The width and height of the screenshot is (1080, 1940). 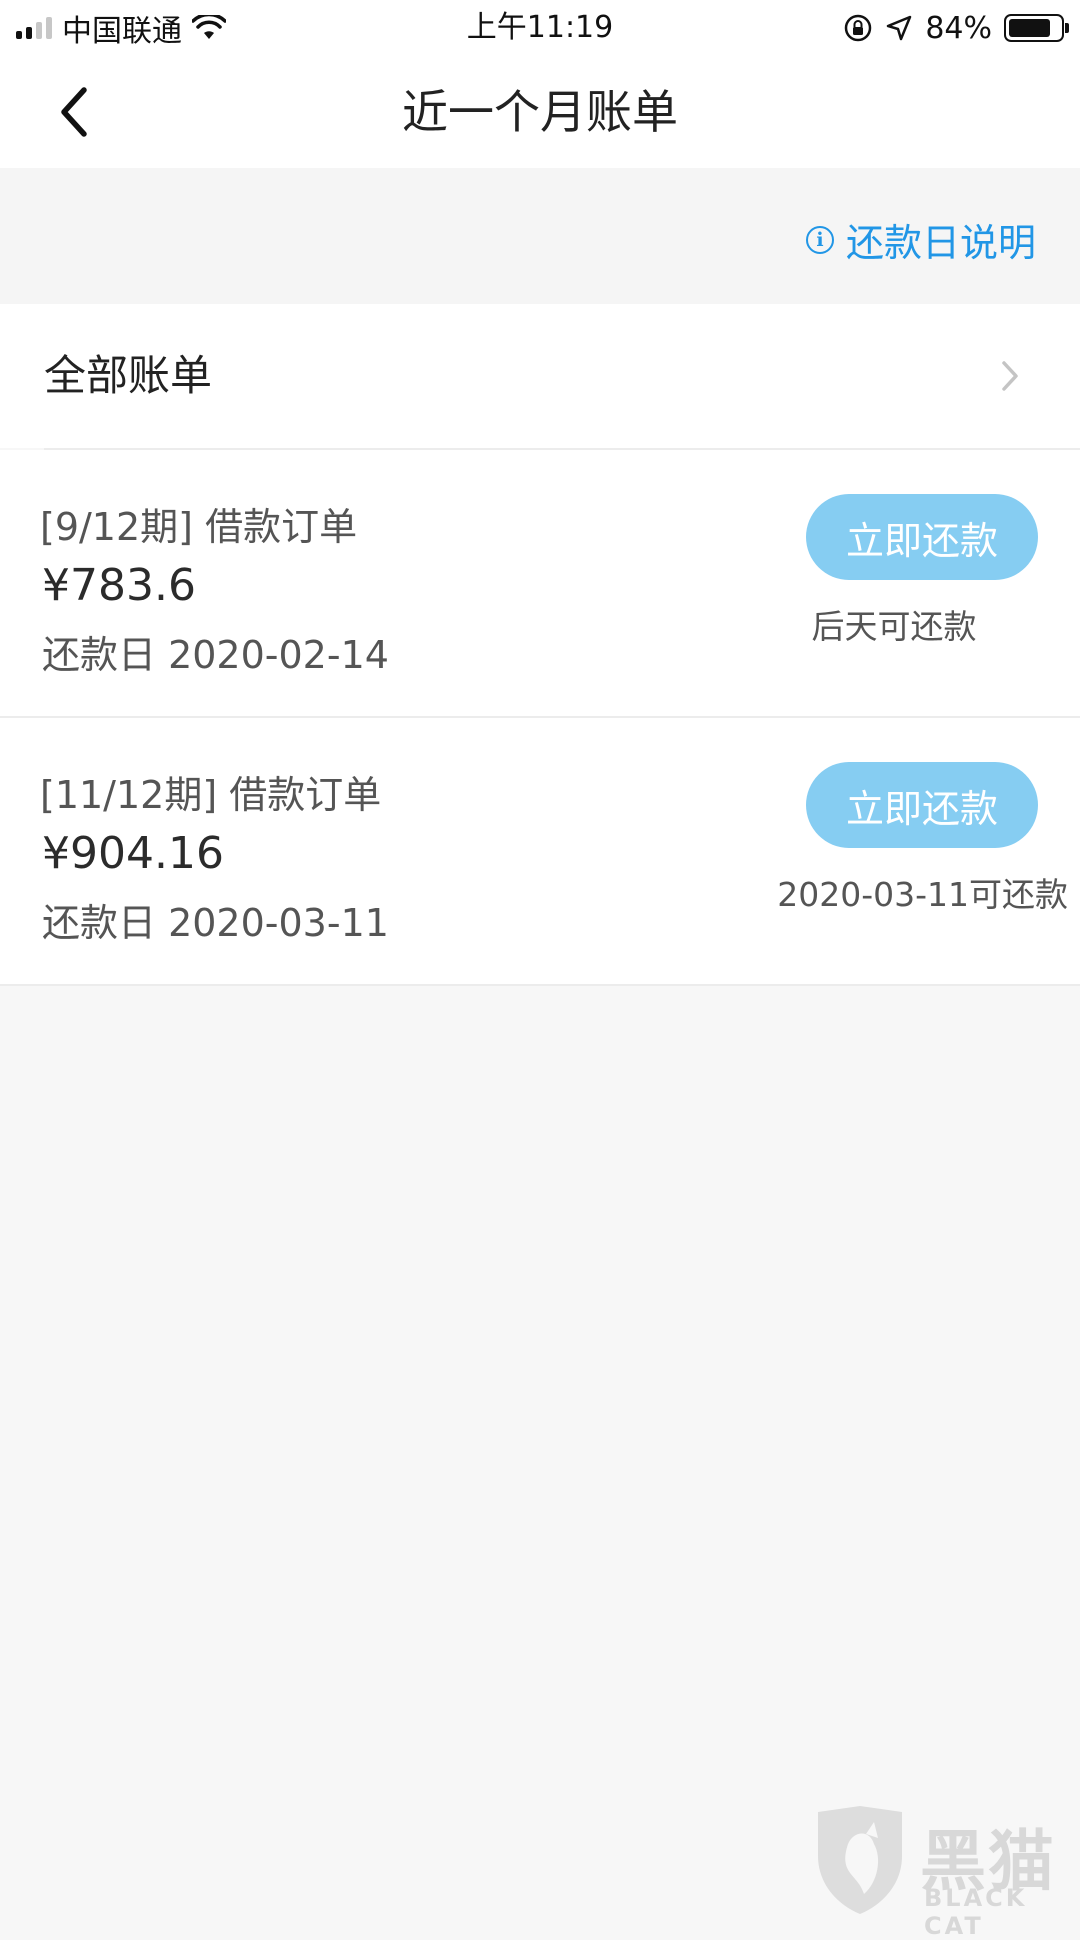 What do you see at coordinates (922, 894) in the screenshot?
I see `pay-availability-hint: 2020-03-11可还款` at bounding box center [922, 894].